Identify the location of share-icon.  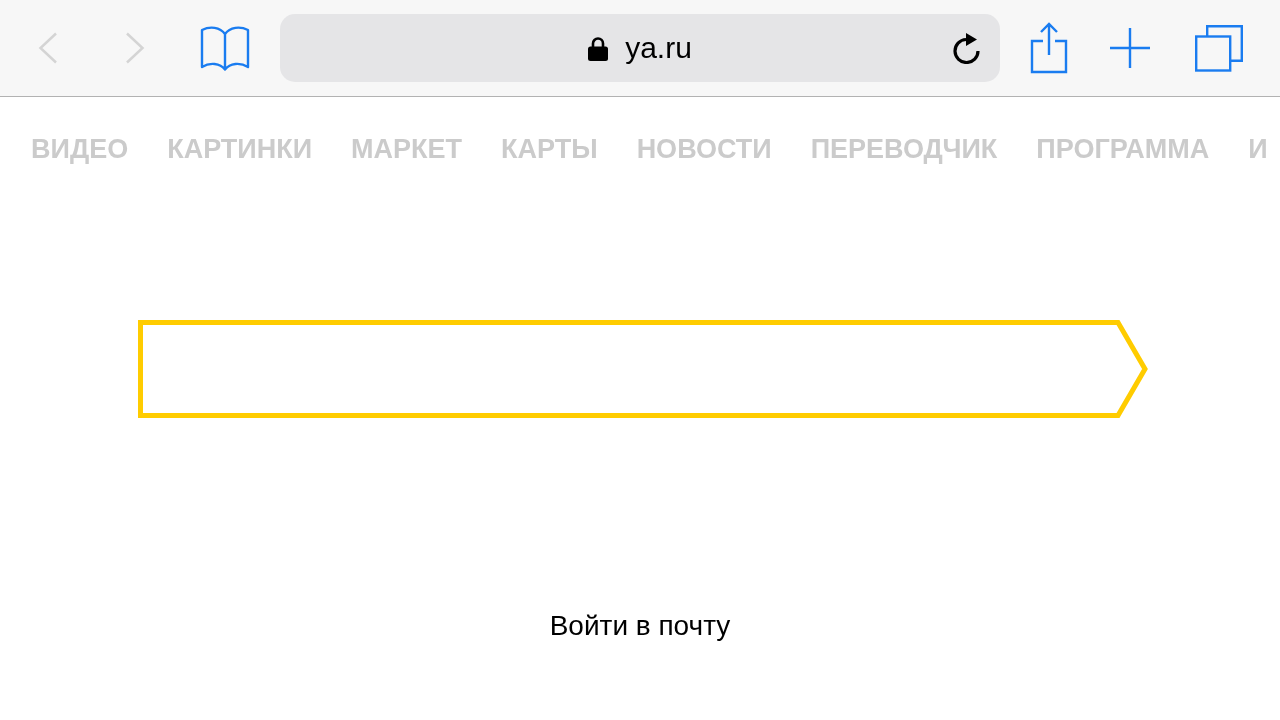
(1049, 48).